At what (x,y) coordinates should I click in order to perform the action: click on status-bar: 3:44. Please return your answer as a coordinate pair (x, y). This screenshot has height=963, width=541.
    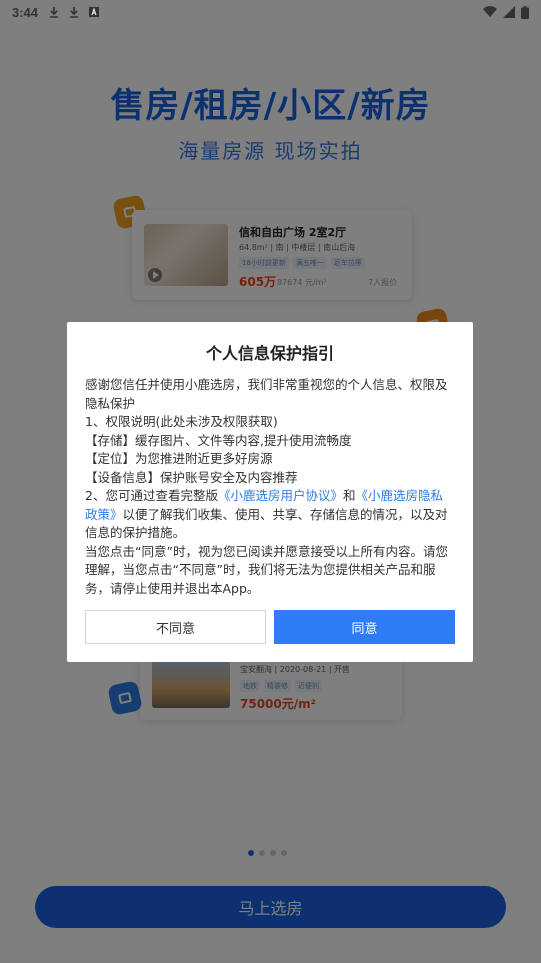
    Looking at the image, I should click on (270, 12).